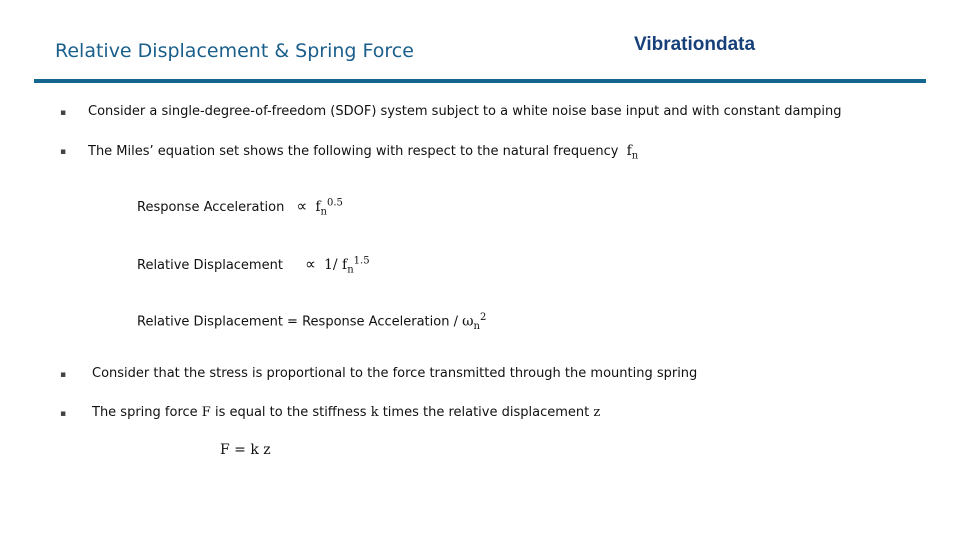 The width and height of the screenshot is (960, 540). I want to click on text: times the relative displacement, so click(486, 412).